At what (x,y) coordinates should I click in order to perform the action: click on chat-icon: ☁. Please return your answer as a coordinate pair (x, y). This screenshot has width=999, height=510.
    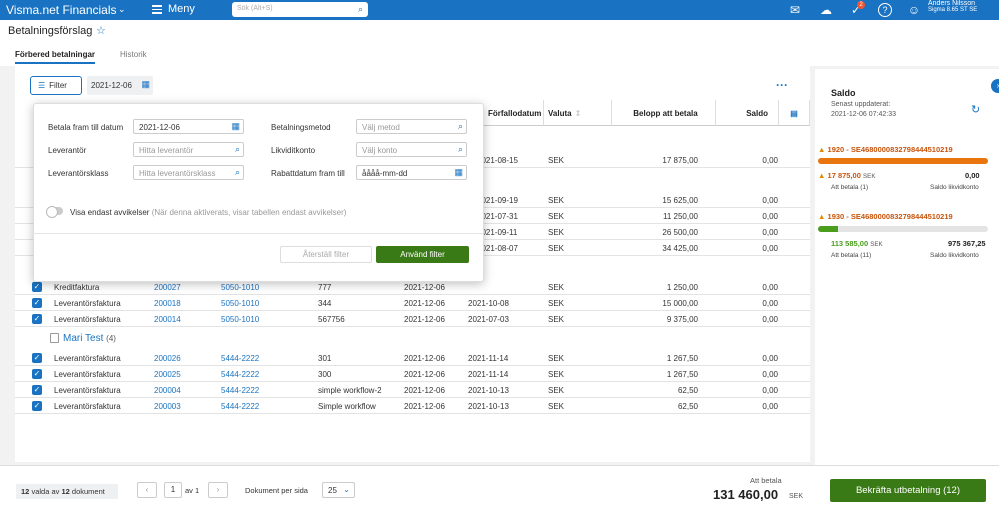
    Looking at the image, I should click on (826, 10).